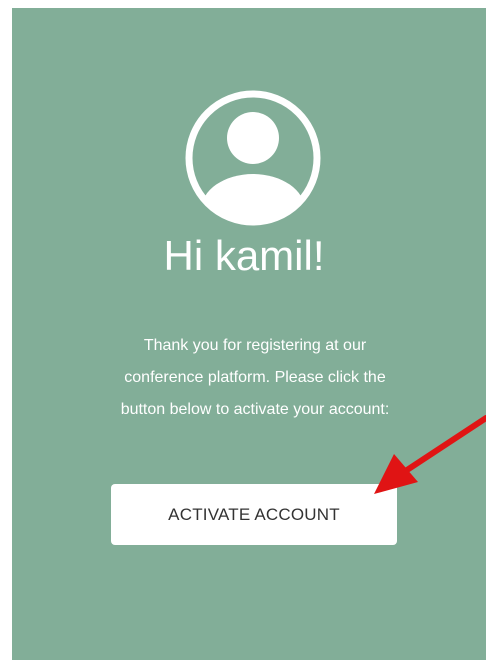  I want to click on activate-account-button: ACTIVATE ACCOUNT, so click(254, 514).